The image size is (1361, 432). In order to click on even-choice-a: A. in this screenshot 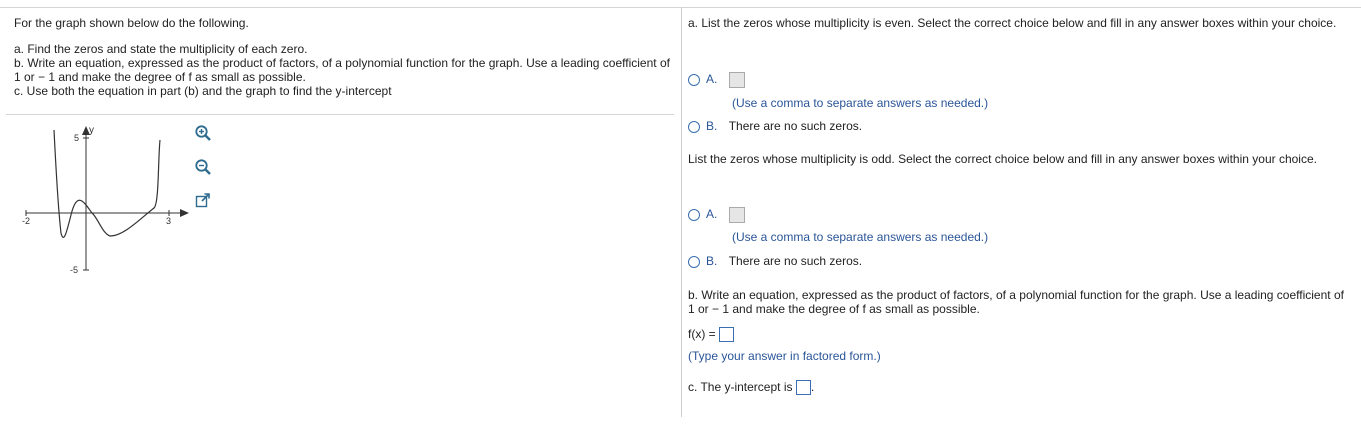, I will do `click(716, 80)`.